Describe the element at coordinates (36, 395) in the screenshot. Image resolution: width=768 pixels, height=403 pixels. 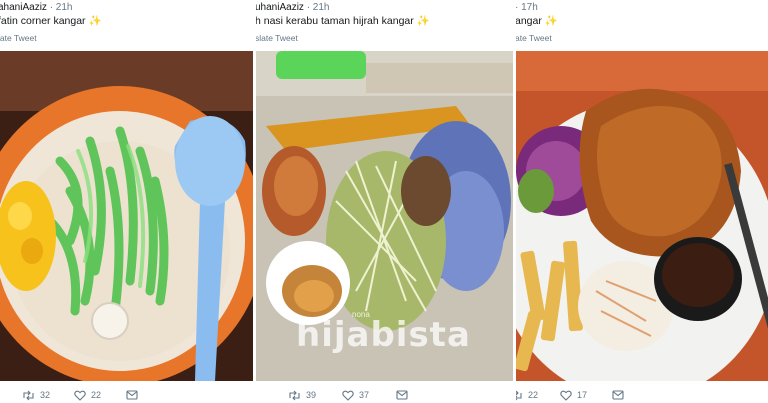
I see `retweet-action: 32` at that location.